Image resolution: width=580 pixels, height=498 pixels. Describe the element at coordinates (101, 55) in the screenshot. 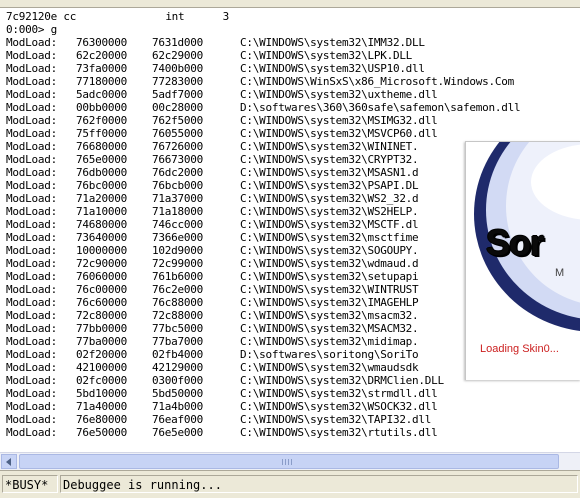

I see `module-start-address: 62c20000` at that location.